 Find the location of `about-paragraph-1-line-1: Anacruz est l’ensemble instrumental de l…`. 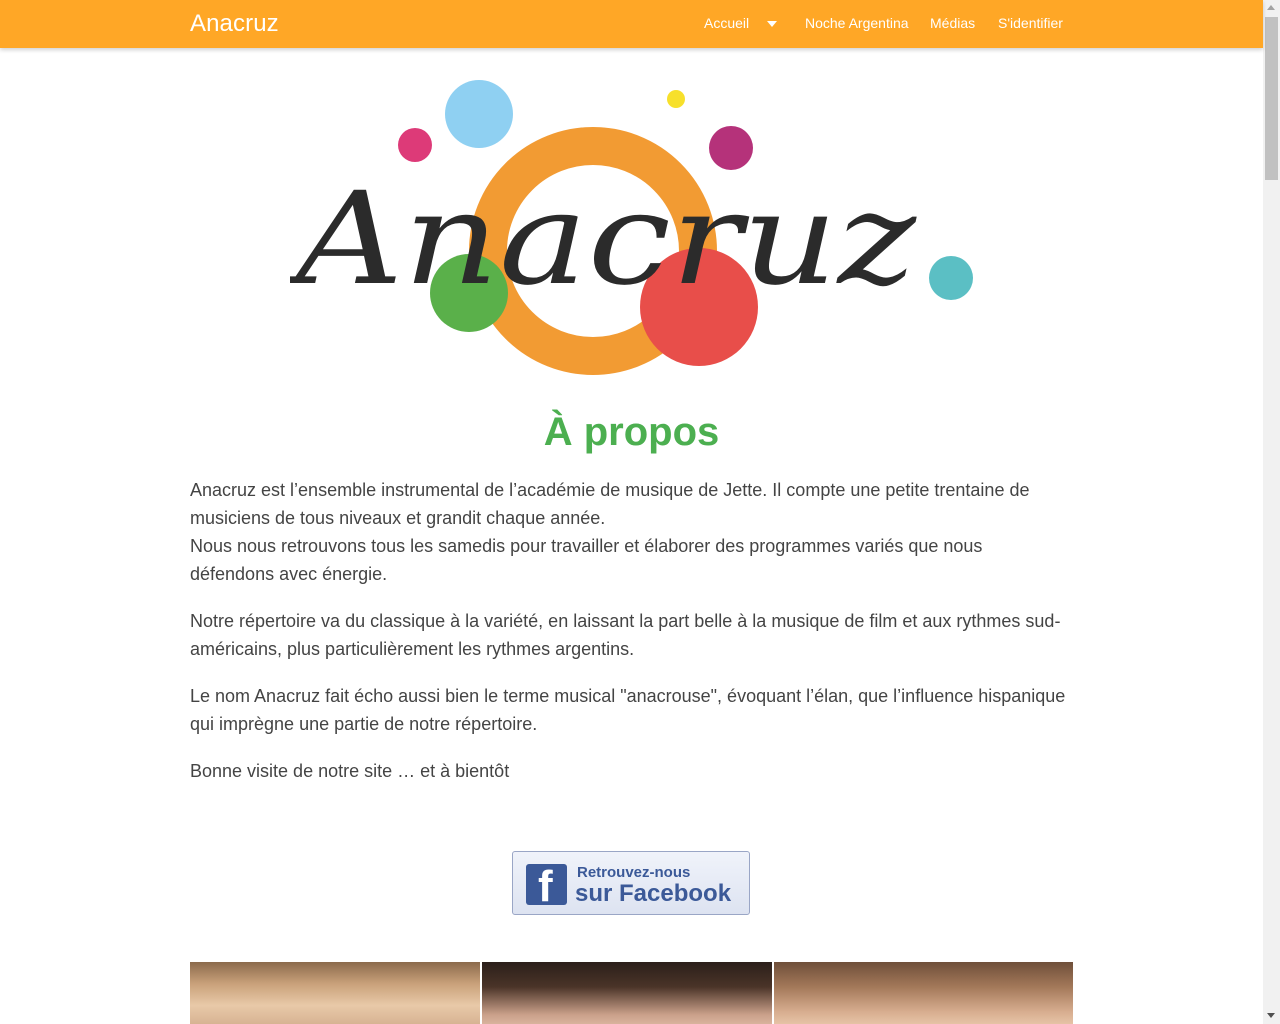

about-paragraph-1-line-1: Anacruz est l’ensemble instrumental de l… is located at coordinates (610, 504).